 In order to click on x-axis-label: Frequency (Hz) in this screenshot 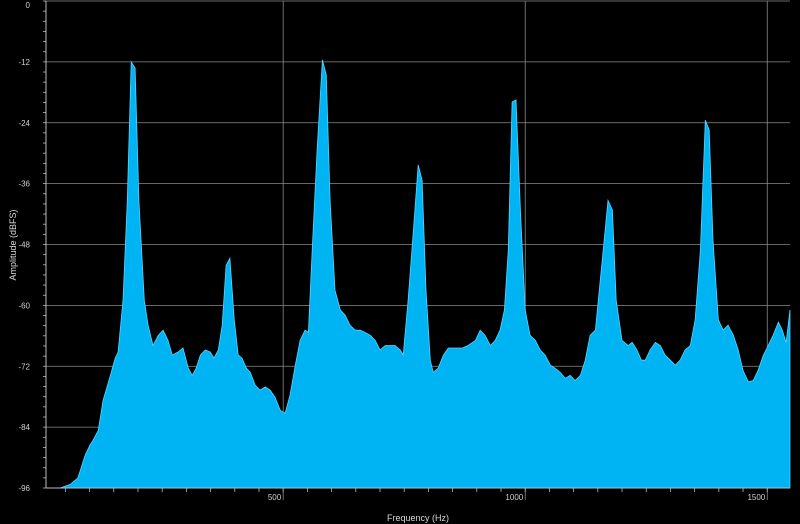, I will do `click(418, 518)`.